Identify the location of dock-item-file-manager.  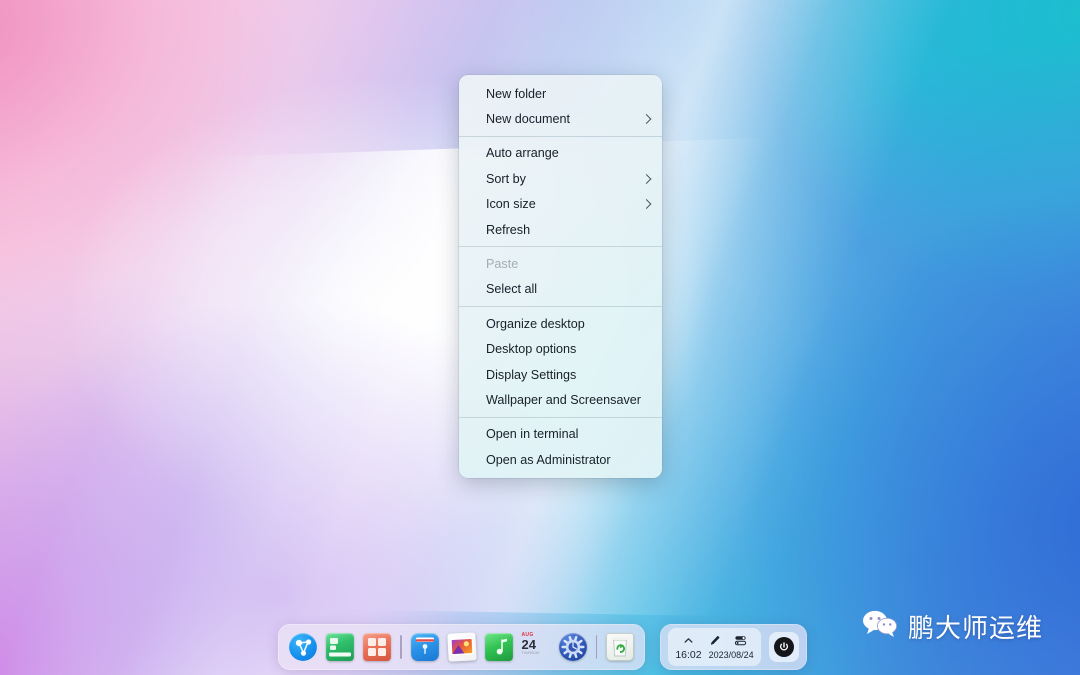
(340, 647).